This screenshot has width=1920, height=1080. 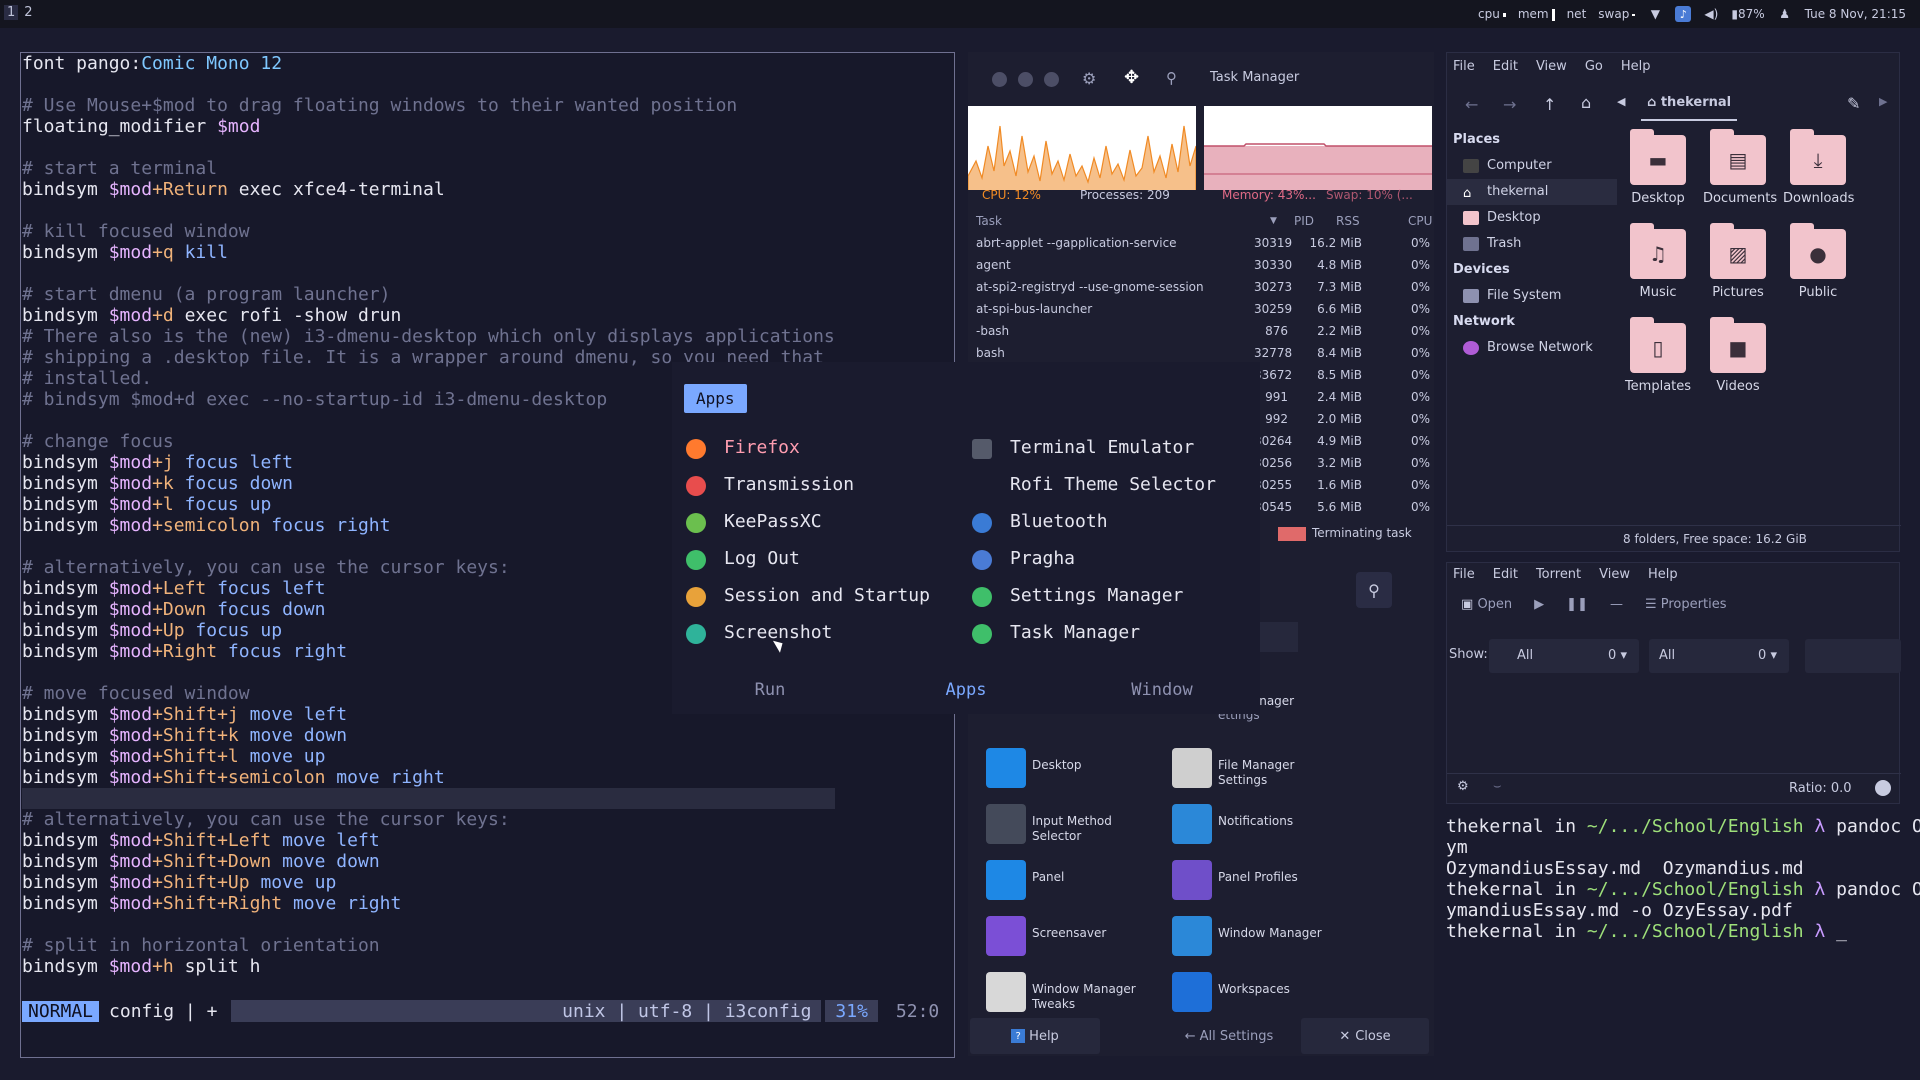 I want to click on rofi-entry: Bluetooth, so click(x=1040, y=522).